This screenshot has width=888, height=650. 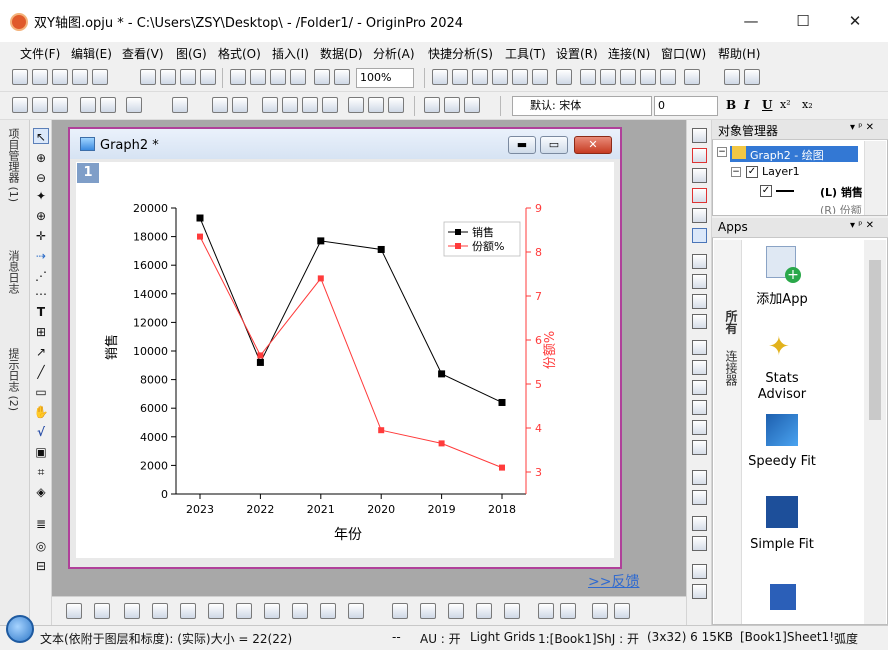 I want to click on mask-tool-icon: ⌗, so click(x=41, y=472).